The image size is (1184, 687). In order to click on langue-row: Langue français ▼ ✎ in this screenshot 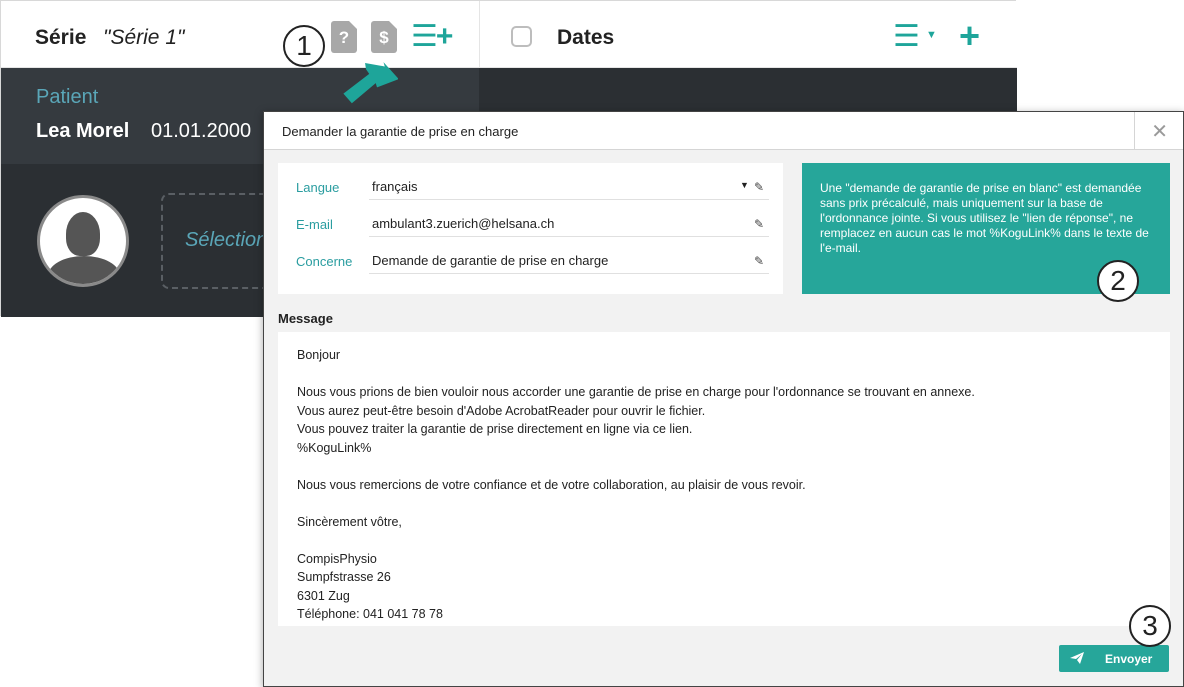, I will do `click(530, 181)`.